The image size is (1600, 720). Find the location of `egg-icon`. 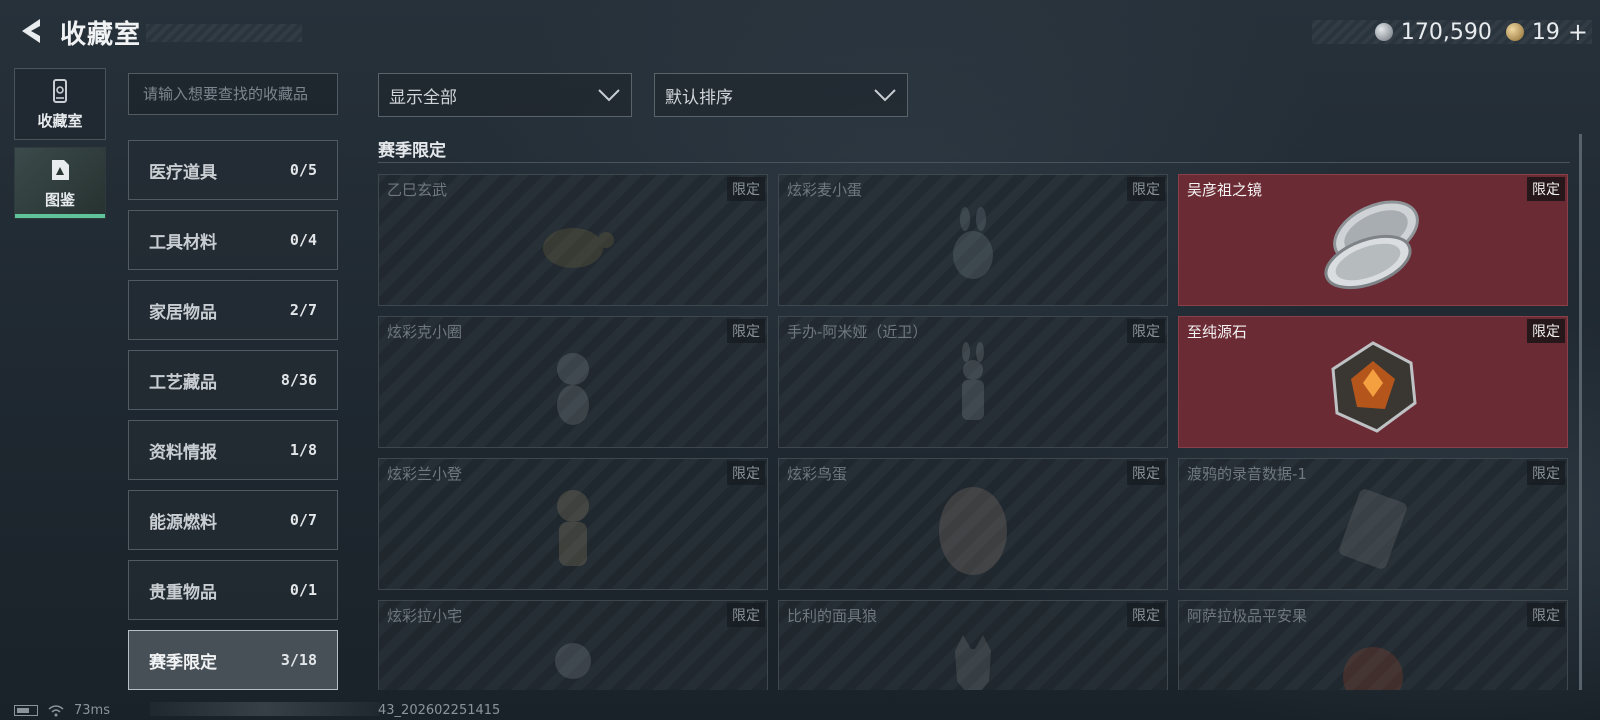

egg-icon is located at coordinates (973, 531).